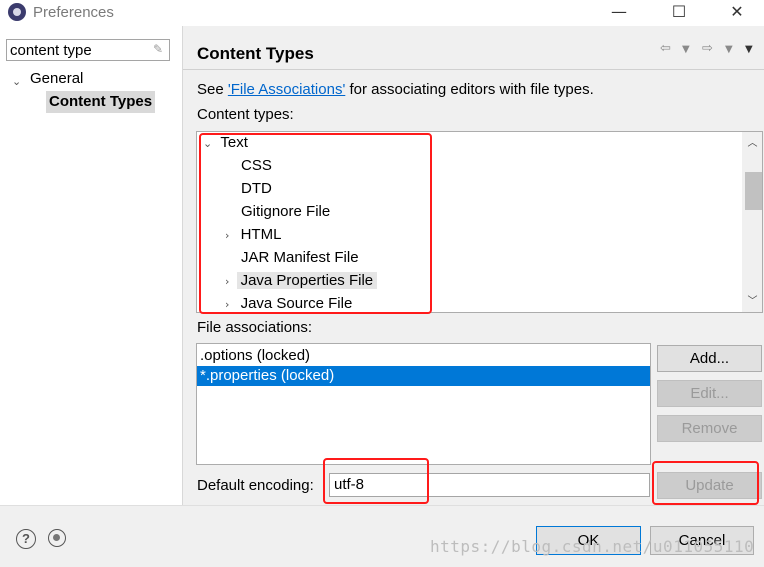 The width and height of the screenshot is (764, 567). What do you see at coordinates (382, 505) in the screenshot?
I see `footer-divider` at bounding box center [382, 505].